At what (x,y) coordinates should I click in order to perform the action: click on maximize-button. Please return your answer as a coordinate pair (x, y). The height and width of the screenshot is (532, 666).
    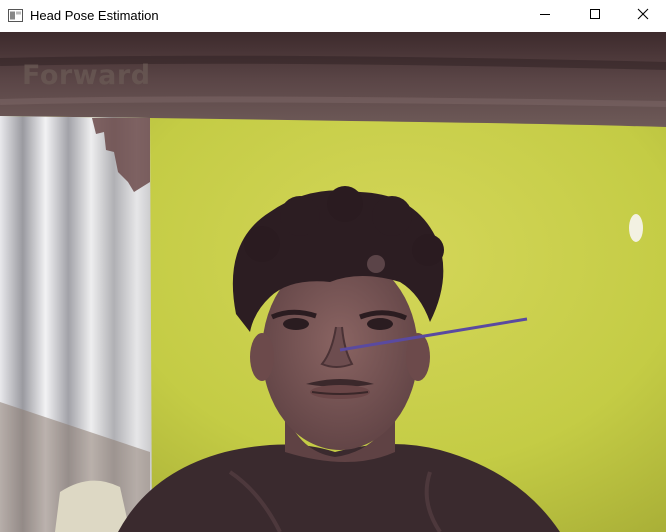
    Looking at the image, I should click on (595, 16).